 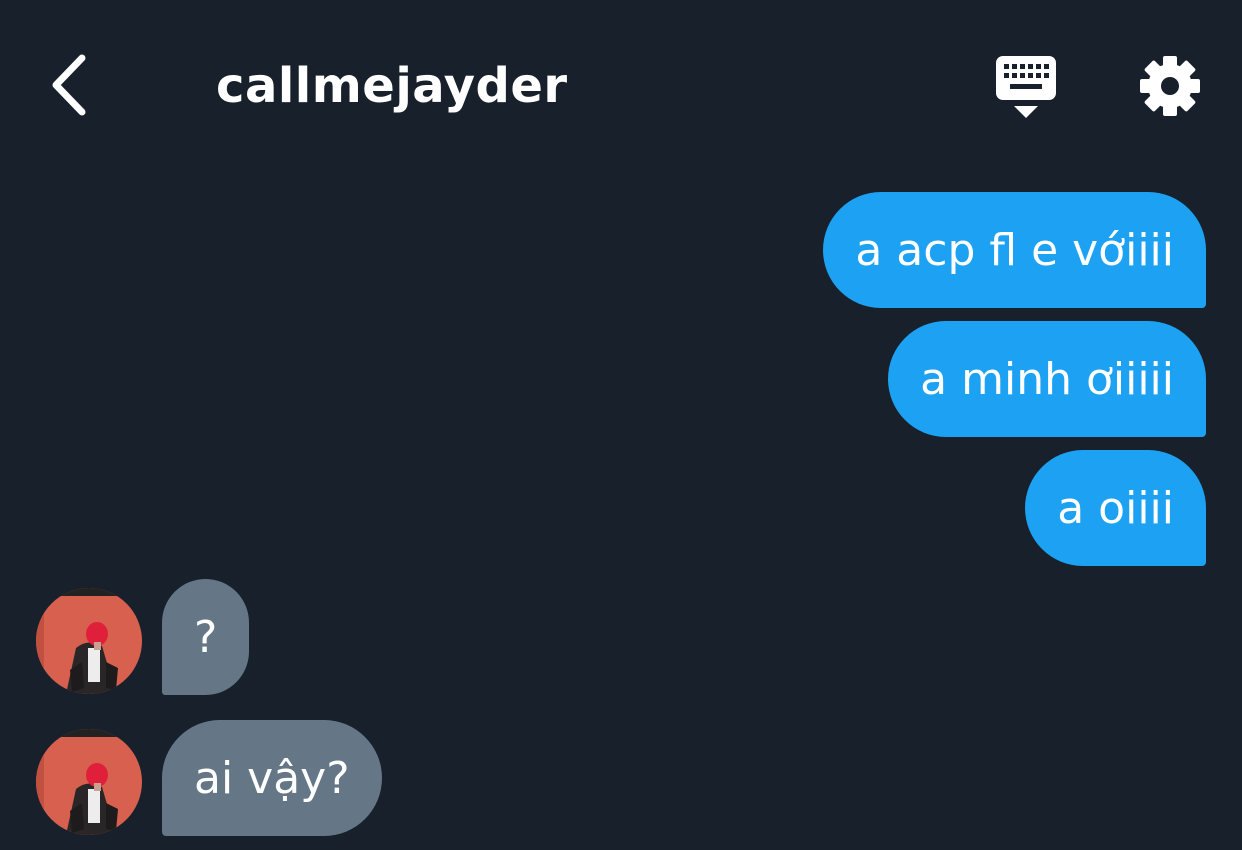 I want to click on message-text: a minh ơiiiii, so click(x=1047, y=379).